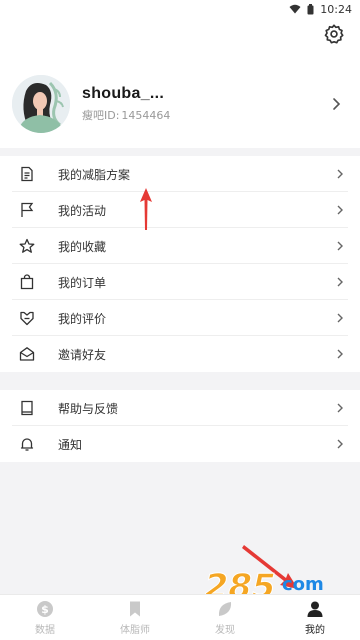  Describe the element at coordinates (315, 617) in the screenshot. I see `tab-mine: 我的` at that location.